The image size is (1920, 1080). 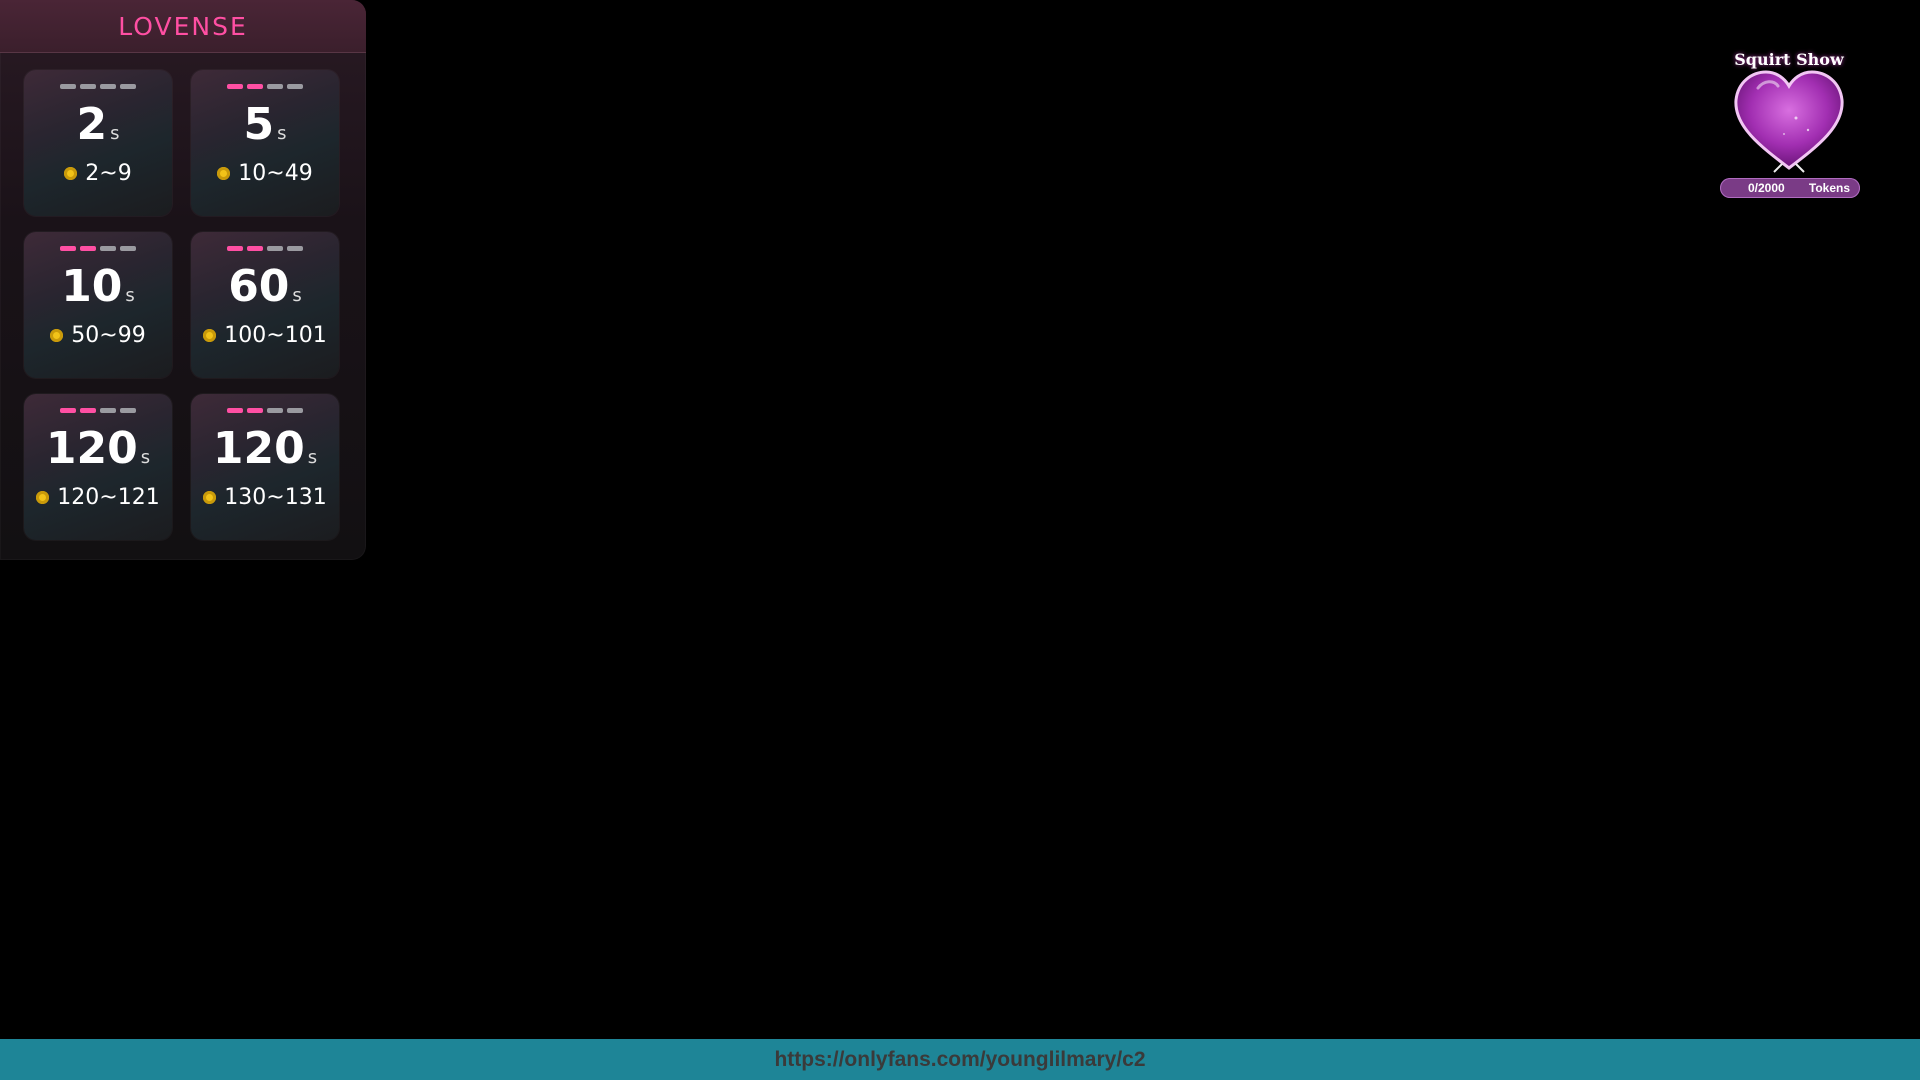 I want to click on token-range: 100~101, so click(x=265, y=335).